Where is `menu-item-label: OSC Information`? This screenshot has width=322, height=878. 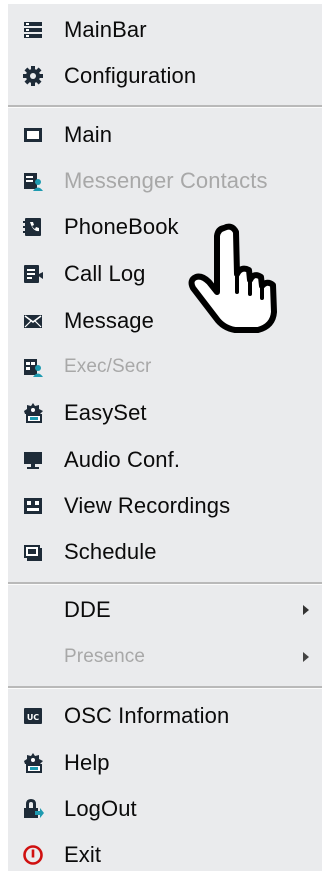 menu-item-label: OSC Information is located at coordinates (147, 715).